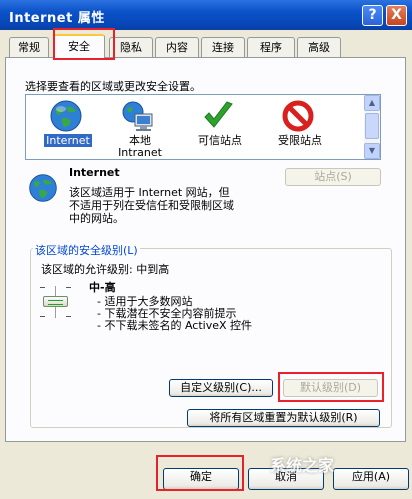 The image size is (412, 499). I want to click on zone-local-intranet: 本地 Intranet, so click(140, 128).